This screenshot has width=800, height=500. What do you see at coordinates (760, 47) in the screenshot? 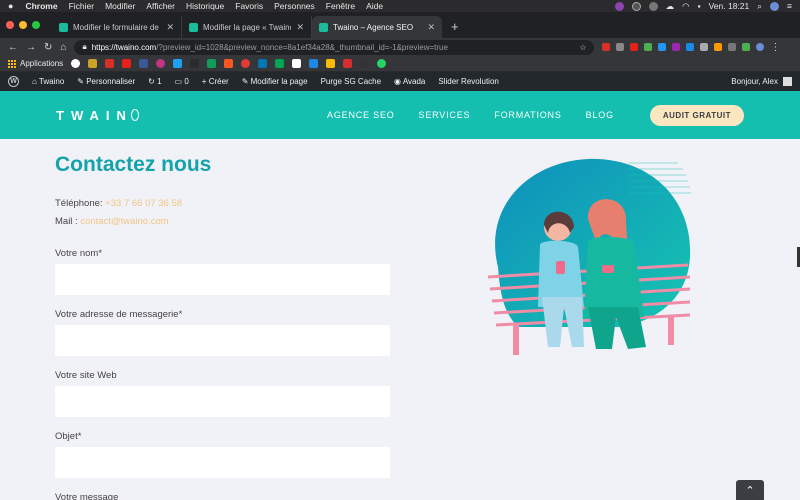
I see `profile-avatar` at bounding box center [760, 47].